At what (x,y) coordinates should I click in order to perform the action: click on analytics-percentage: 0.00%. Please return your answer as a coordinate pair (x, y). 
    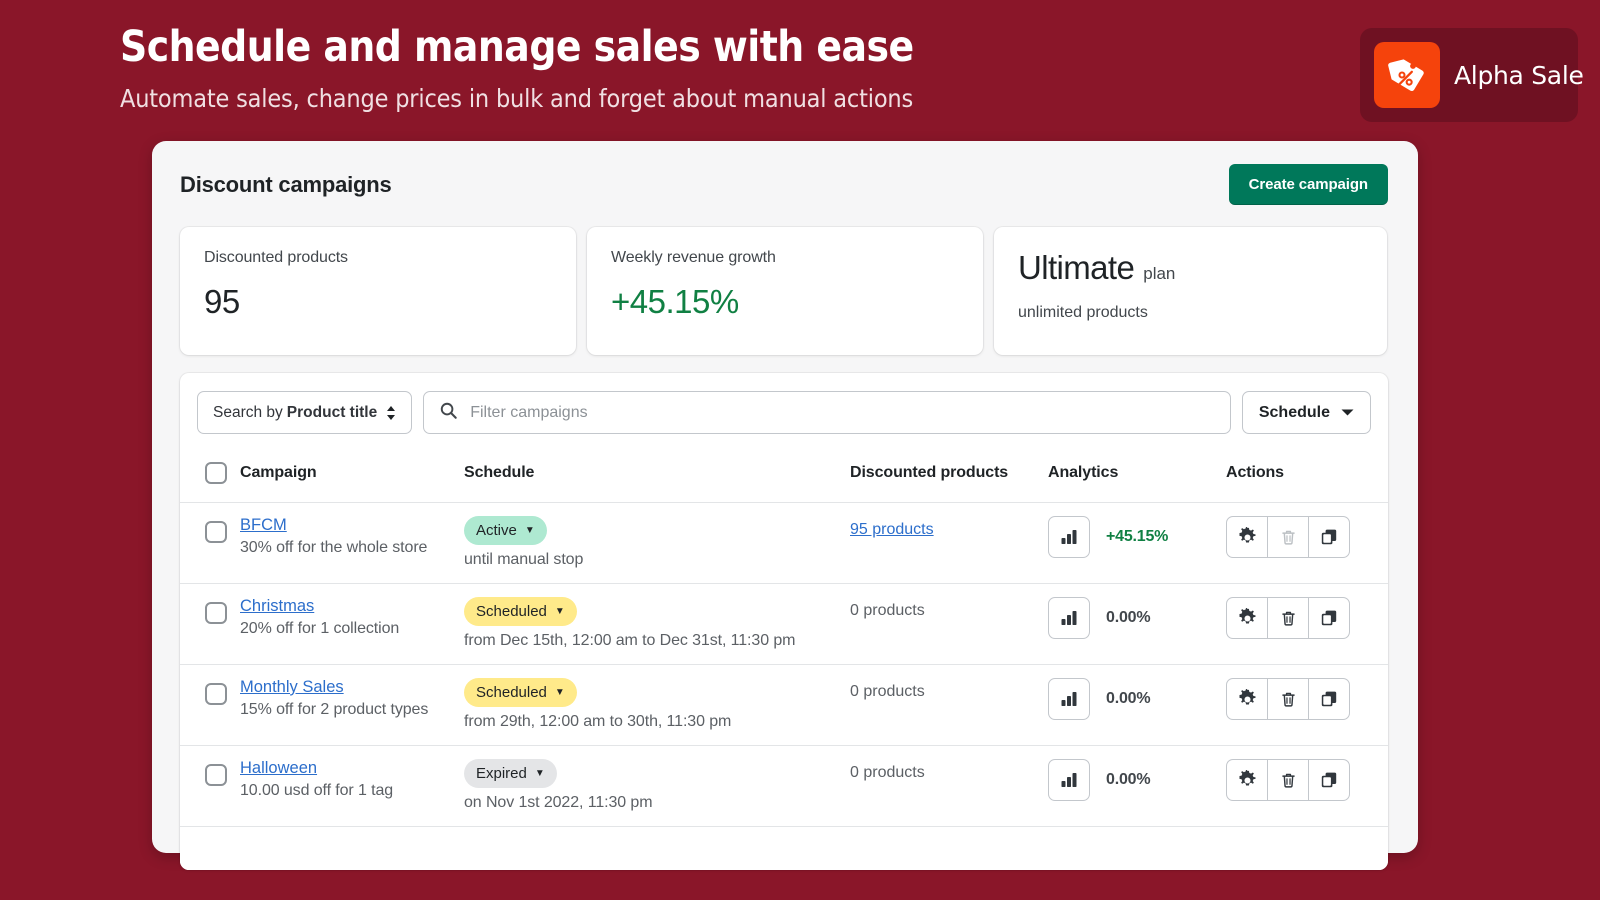
    Looking at the image, I should click on (1128, 617).